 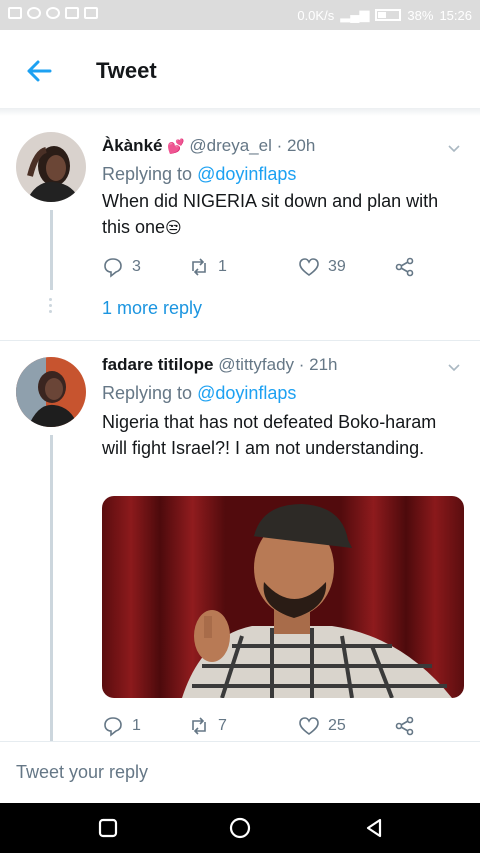 I want to click on home-button, so click(x=240, y=828).